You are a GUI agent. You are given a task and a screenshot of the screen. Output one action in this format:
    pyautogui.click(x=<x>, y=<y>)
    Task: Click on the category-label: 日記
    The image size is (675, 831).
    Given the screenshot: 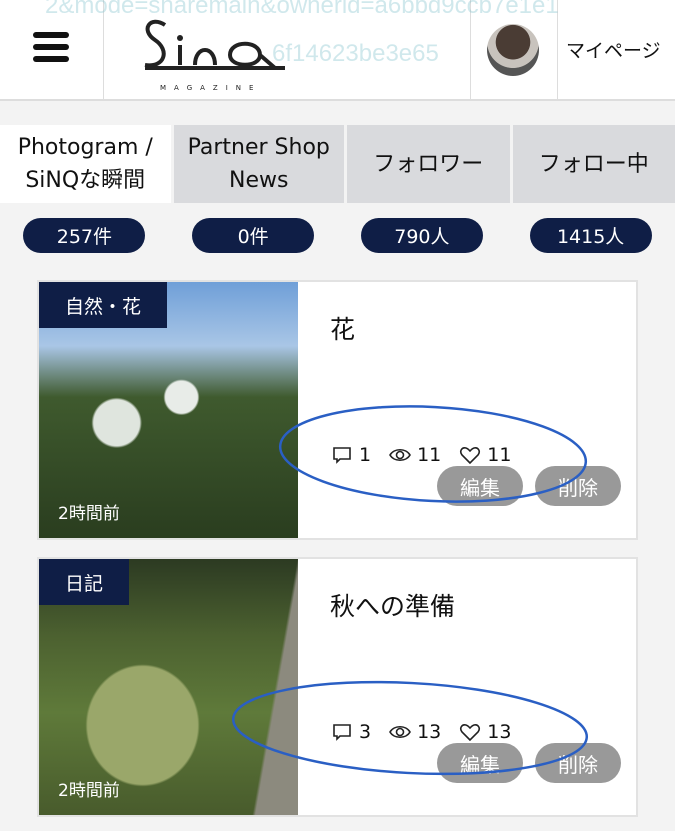 What is the action you would take?
    pyautogui.click(x=84, y=582)
    